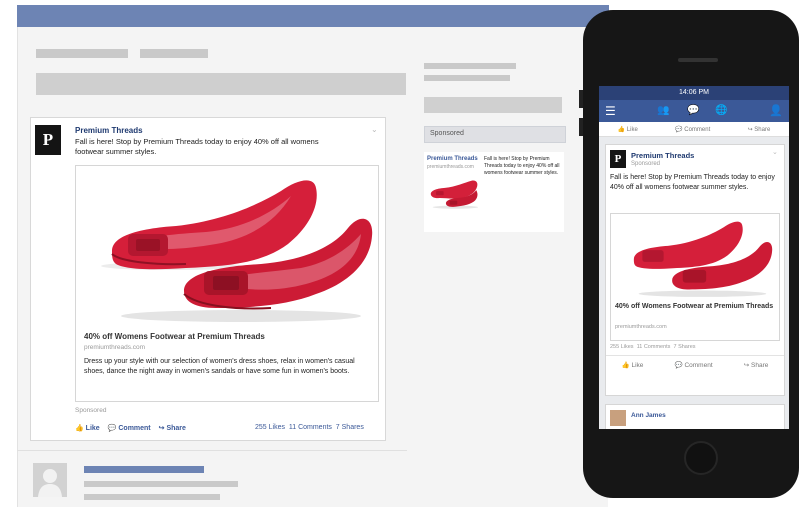 The height and width of the screenshot is (507, 802). Describe the element at coordinates (450, 167) in the screenshot. I see `right-ad-domain: premiumthreads.com` at that location.